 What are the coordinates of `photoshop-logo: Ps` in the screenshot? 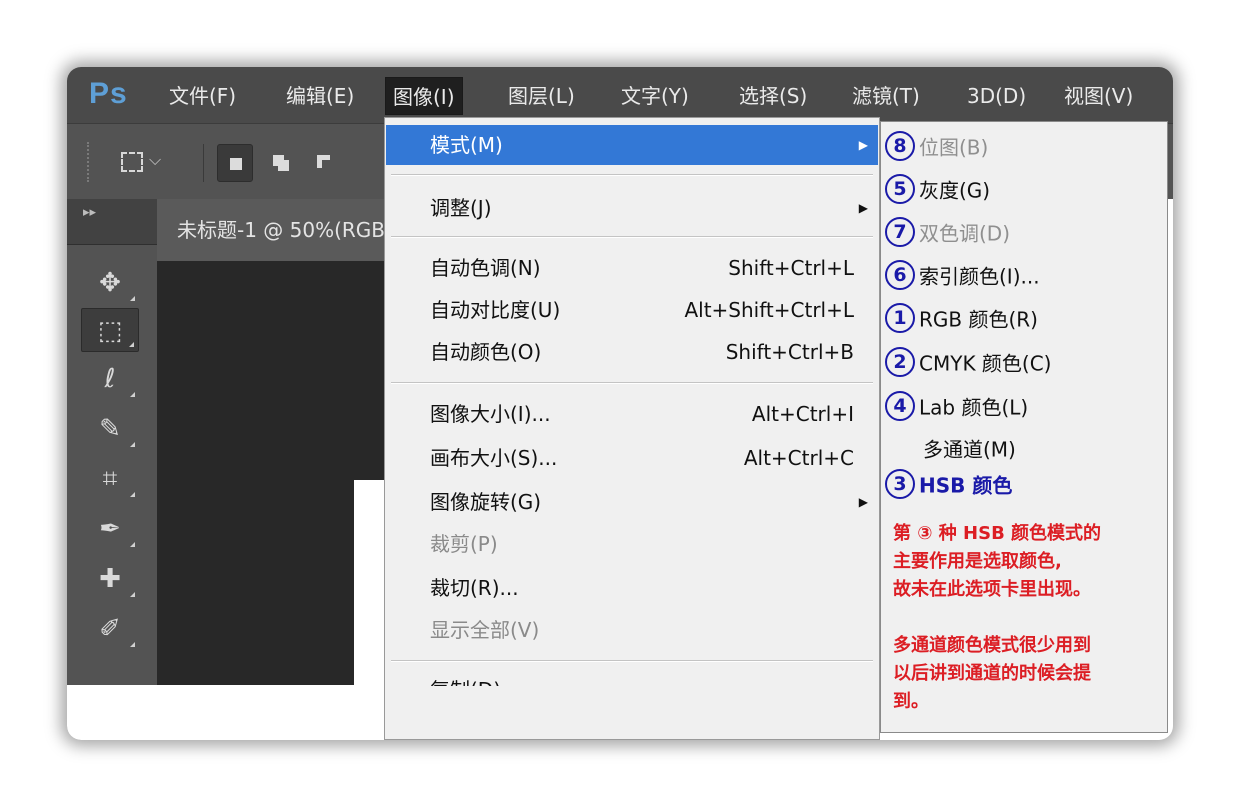 It's located at (108, 93).